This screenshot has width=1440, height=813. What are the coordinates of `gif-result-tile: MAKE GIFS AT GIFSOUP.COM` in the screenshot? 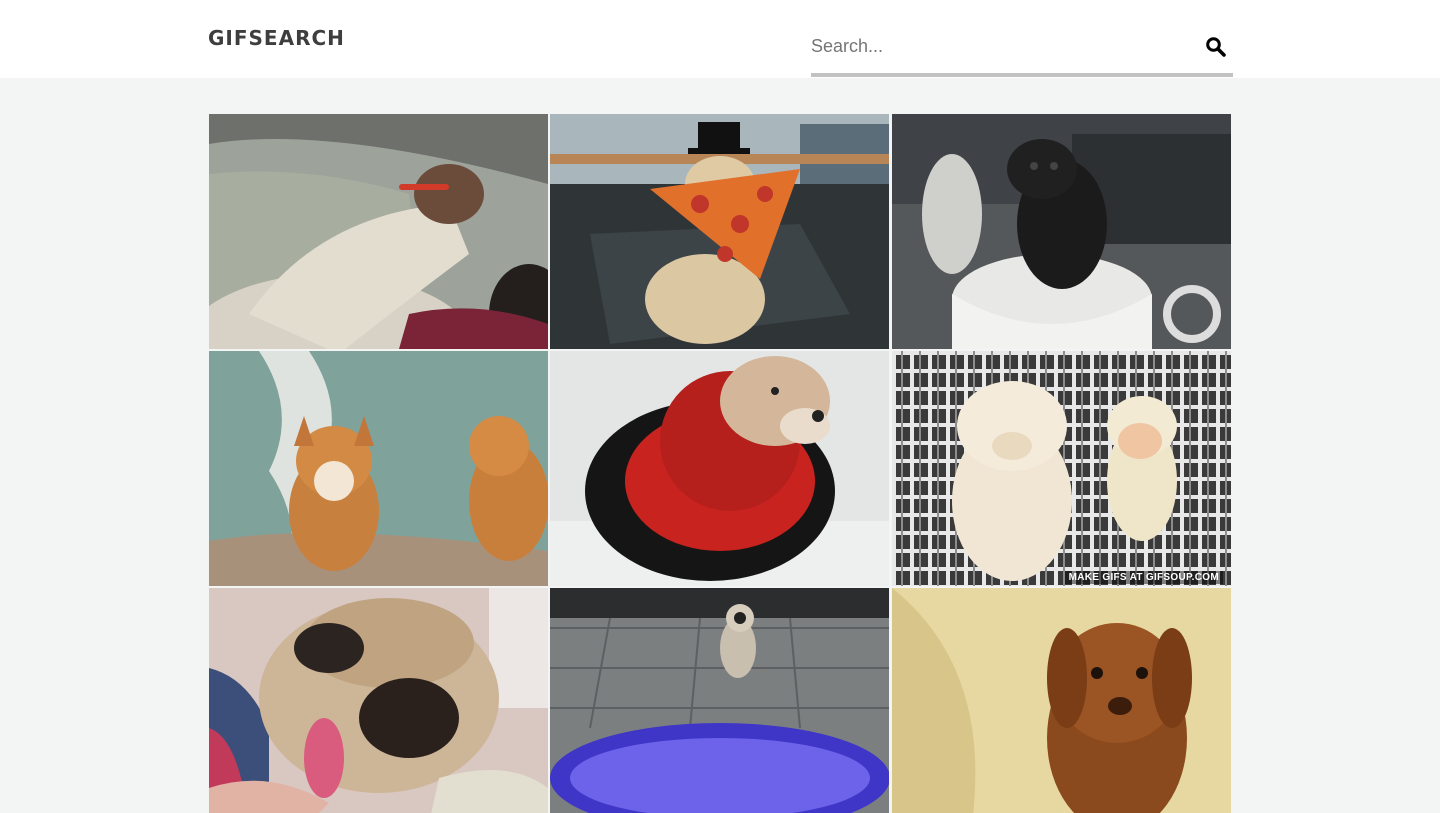 It's located at (1061, 468).